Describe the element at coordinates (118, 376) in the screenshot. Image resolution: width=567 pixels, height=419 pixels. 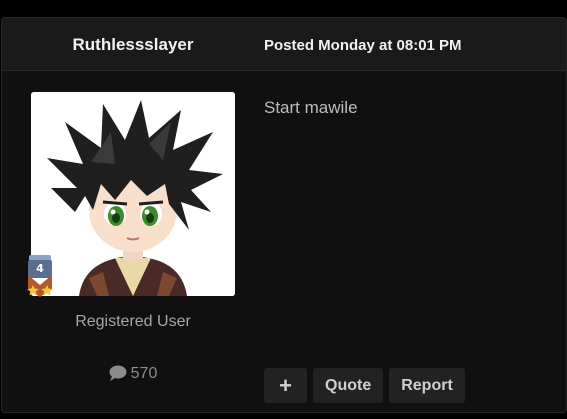
I see `comment-icon` at that location.